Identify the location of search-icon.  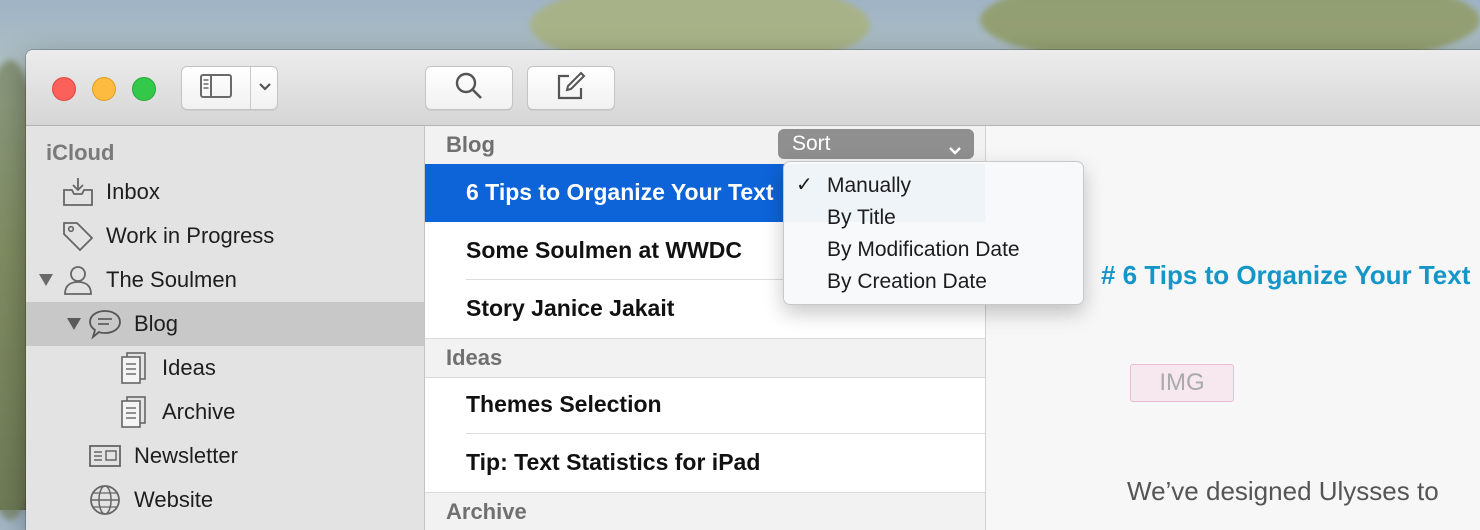
(469, 88).